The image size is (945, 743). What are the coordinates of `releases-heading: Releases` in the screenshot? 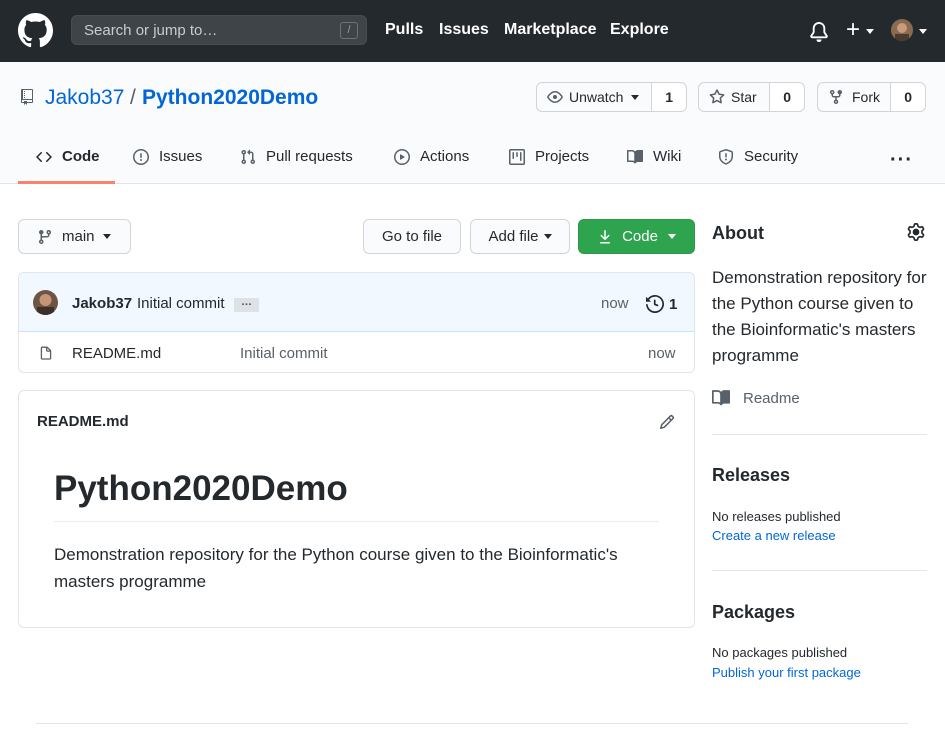 It's located at (751, 475).